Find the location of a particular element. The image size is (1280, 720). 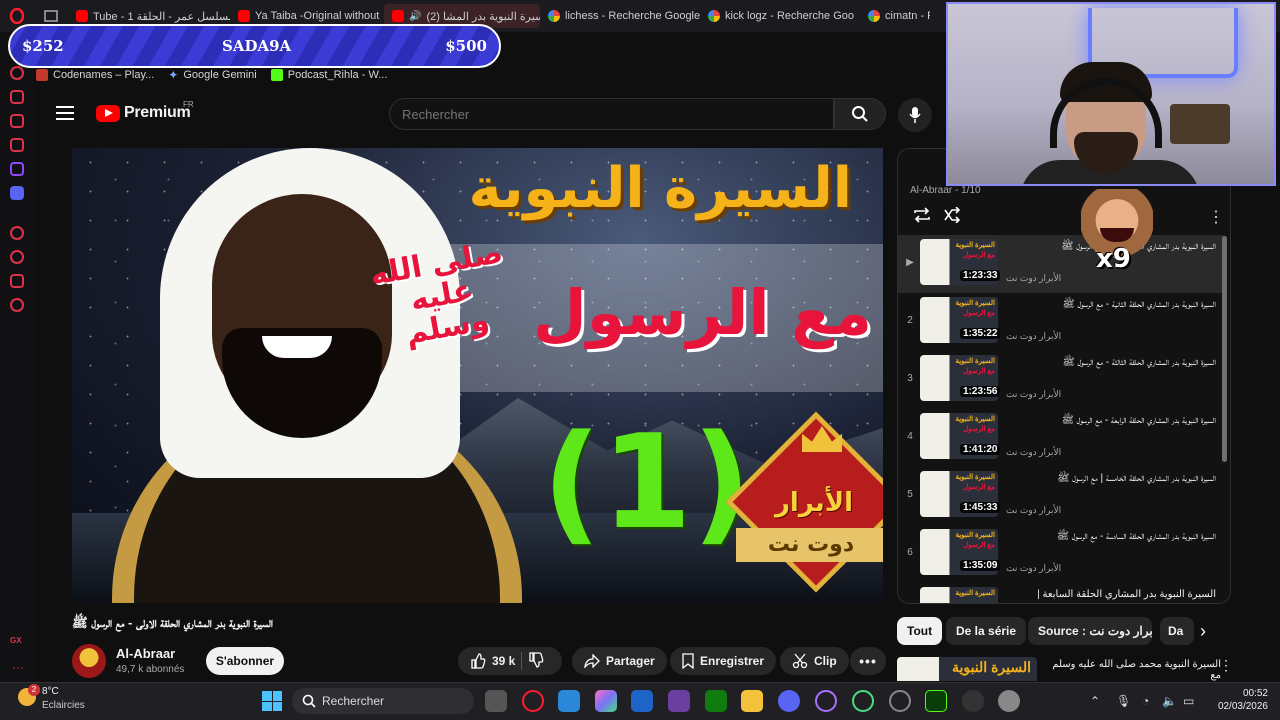

search-input is located at coordinates (611, 114).